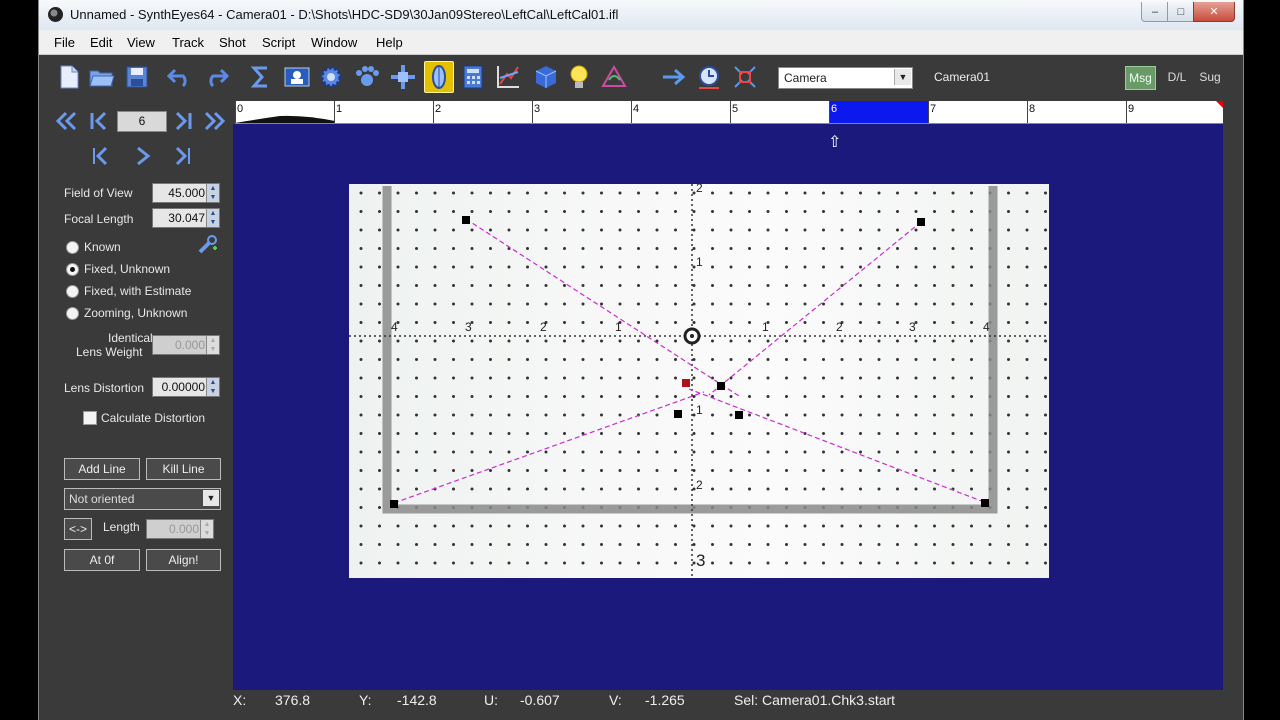 The height and width of the screenshot is (720, 1280). What do you see at coordinates (207, 245) in the screenshot?
I see `wrench-icon` at bounding box center [207, 245].